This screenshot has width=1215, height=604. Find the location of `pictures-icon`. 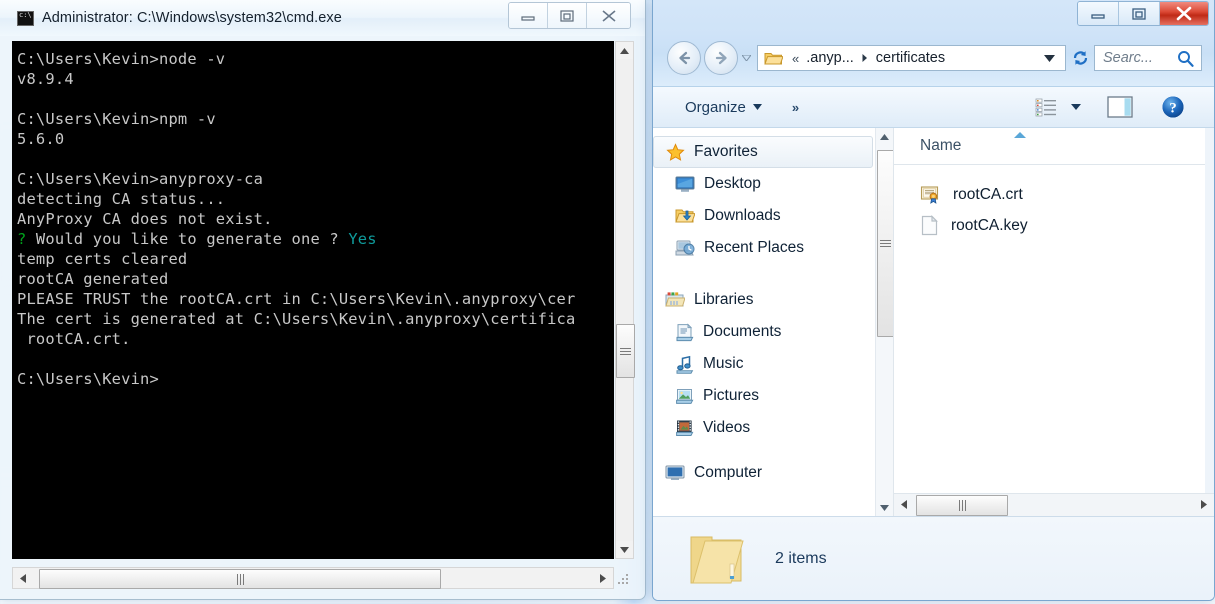

pictures-icon is located at coordinates (684, 396).